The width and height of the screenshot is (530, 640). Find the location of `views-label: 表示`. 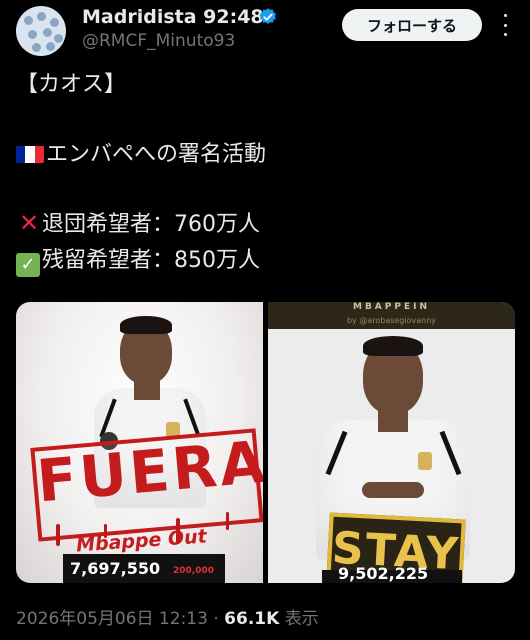

views-label: 表示 is located at coordinates (301, 619).